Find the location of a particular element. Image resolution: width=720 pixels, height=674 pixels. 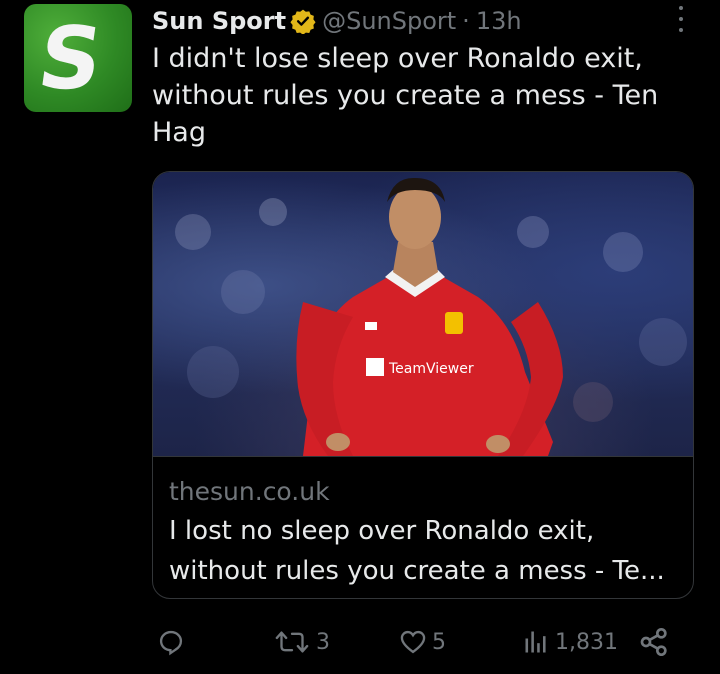

card-divider is located at coordinates (423, 456).